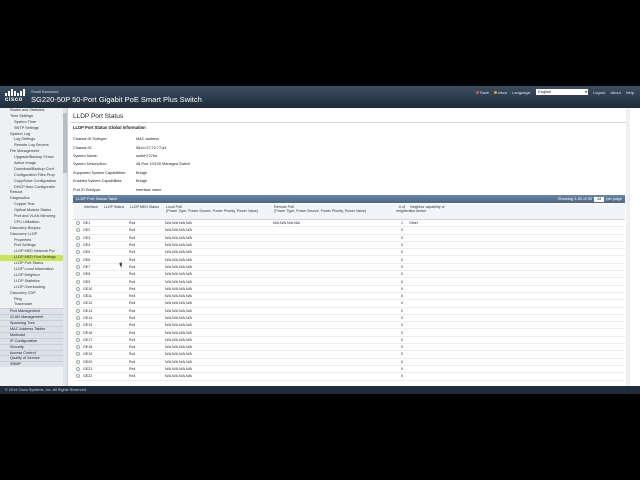 The height and width of the screenshot is (480, 640). What do you see at coordinates (349, 260) in the screenshot?
I see `table-row: GE6 Rx4 N/A,N/A,N/A,N/A 0` at bounding box center [349, 260].